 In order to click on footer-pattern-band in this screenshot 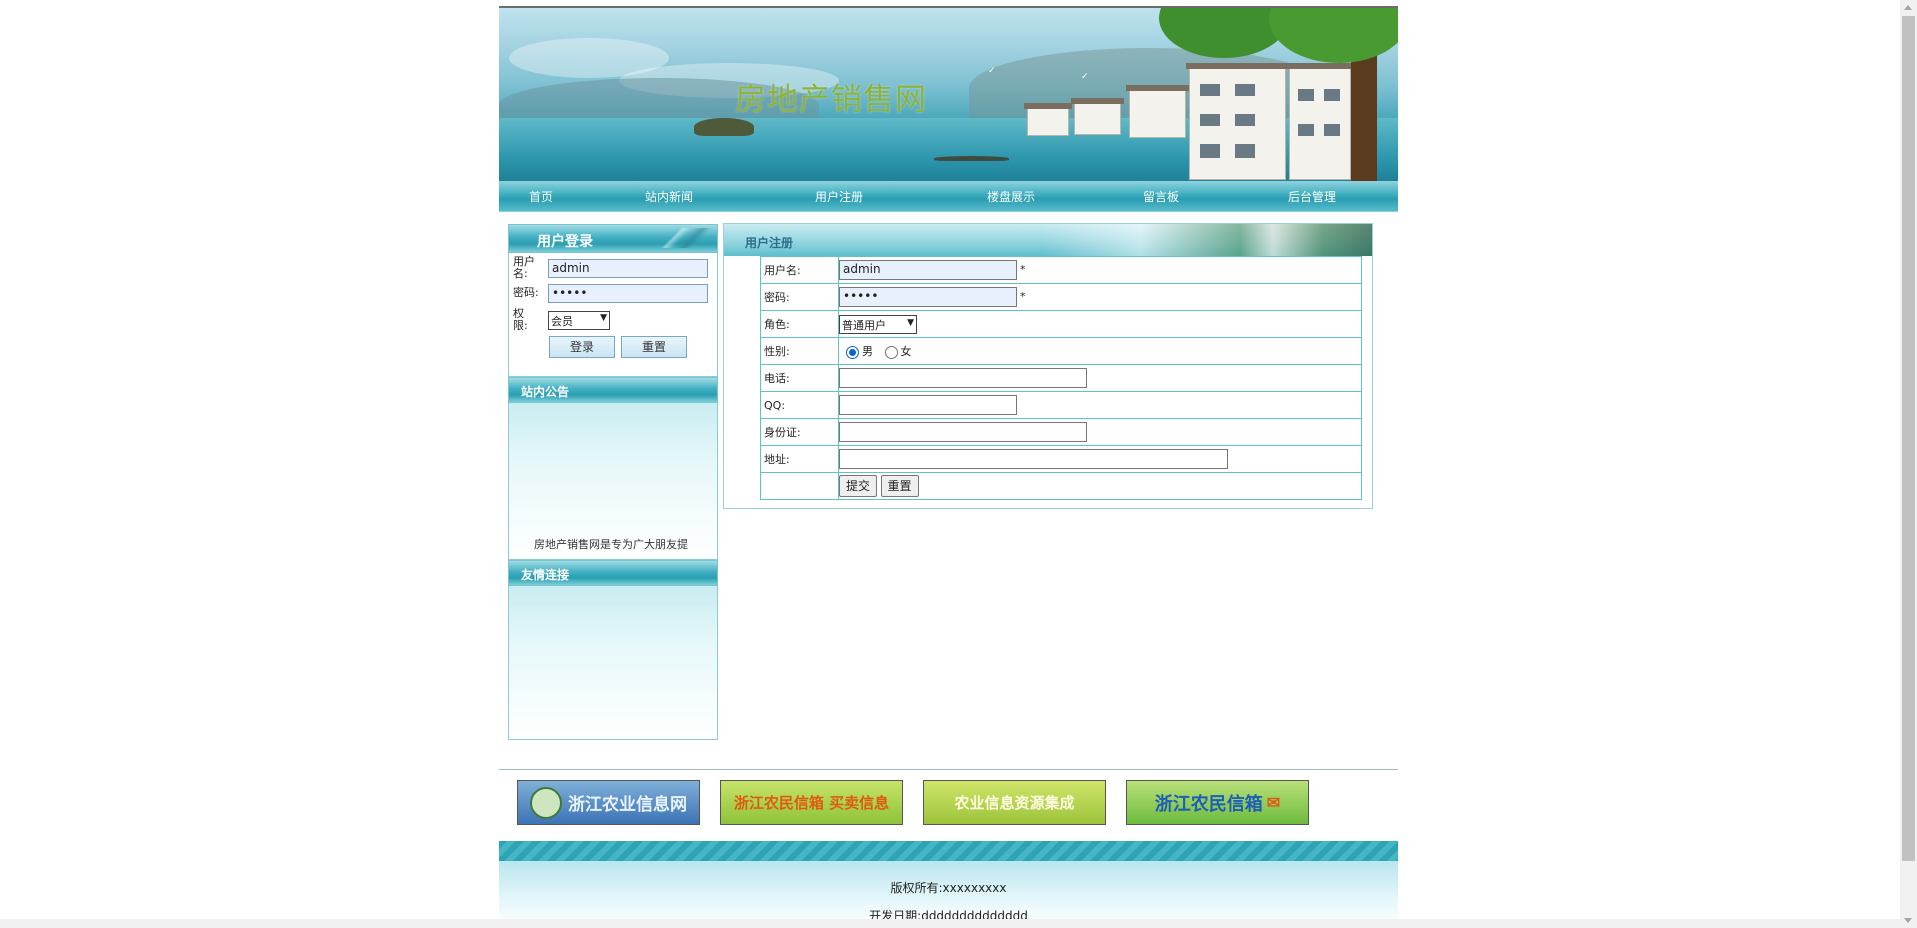, I will do `click(948, 851)`.